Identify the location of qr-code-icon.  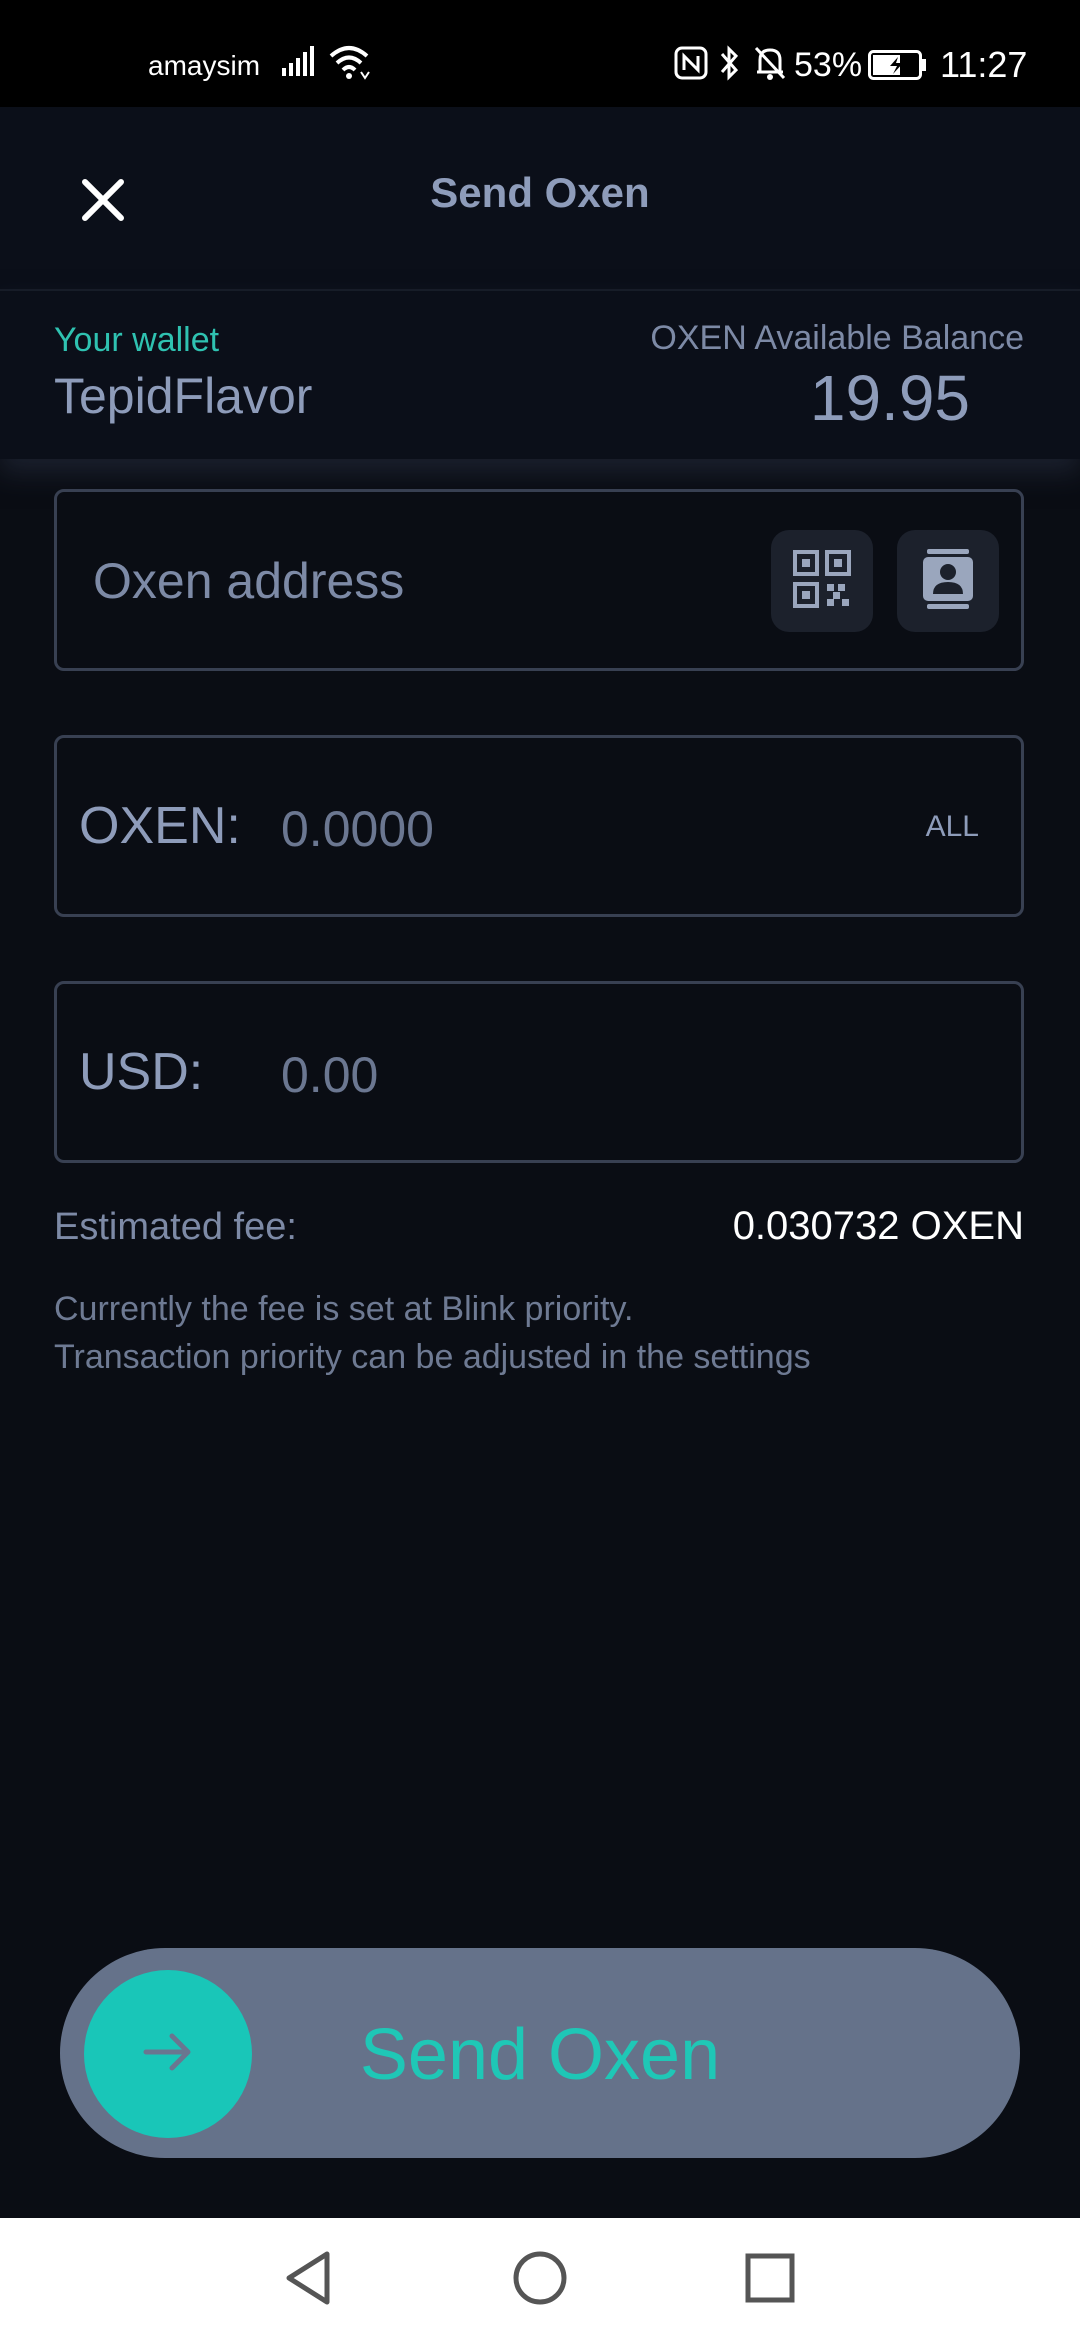
(822, 581).